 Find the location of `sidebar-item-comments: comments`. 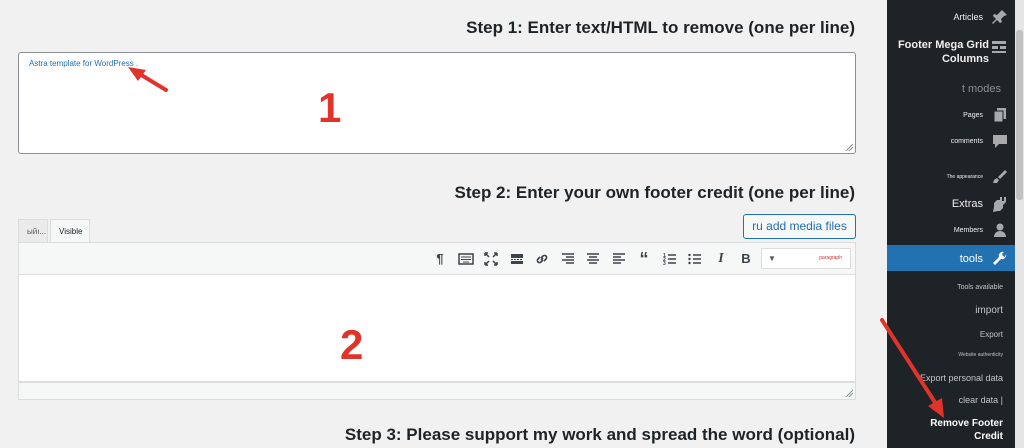

sidebar-item-comments: comments is located at coordinates (948, 141).